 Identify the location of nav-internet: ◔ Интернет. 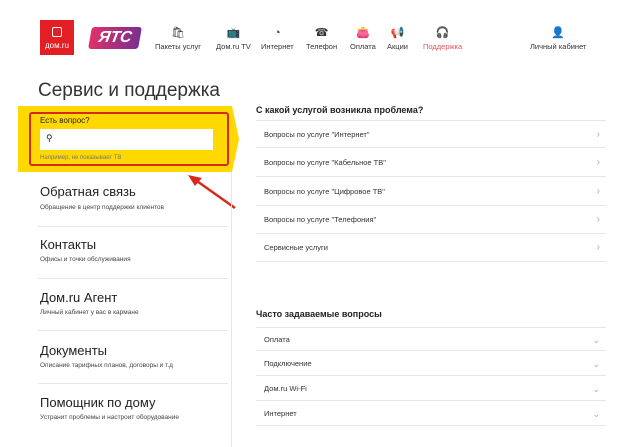
(277, 38).